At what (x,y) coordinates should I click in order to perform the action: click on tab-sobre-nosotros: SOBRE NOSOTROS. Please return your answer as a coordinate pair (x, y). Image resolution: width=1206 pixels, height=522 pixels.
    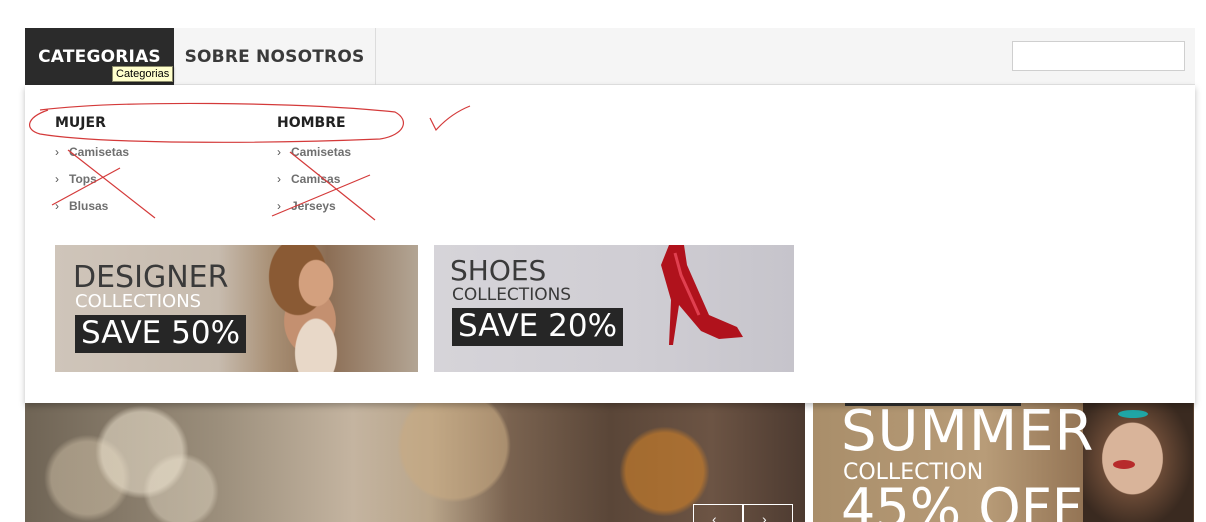
    Looking at the image, I should click on (275, 56).